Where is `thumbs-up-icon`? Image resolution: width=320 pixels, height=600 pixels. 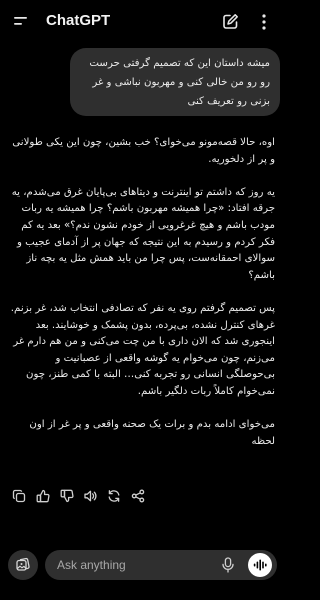 thumbs-up-icon is located at coordinates (43, 496).